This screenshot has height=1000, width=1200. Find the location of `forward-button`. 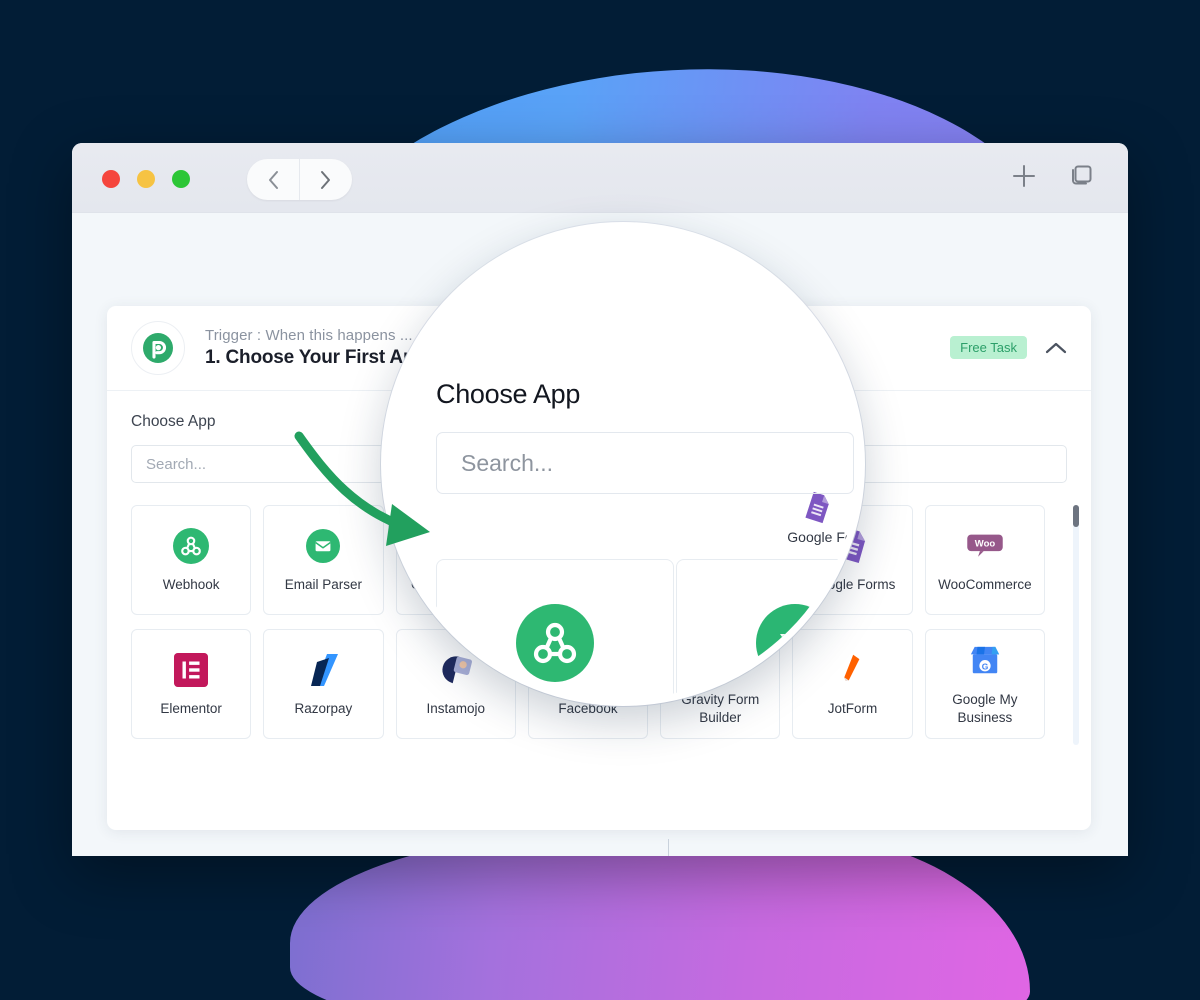

forward-button is located at coordinates (325, 179).